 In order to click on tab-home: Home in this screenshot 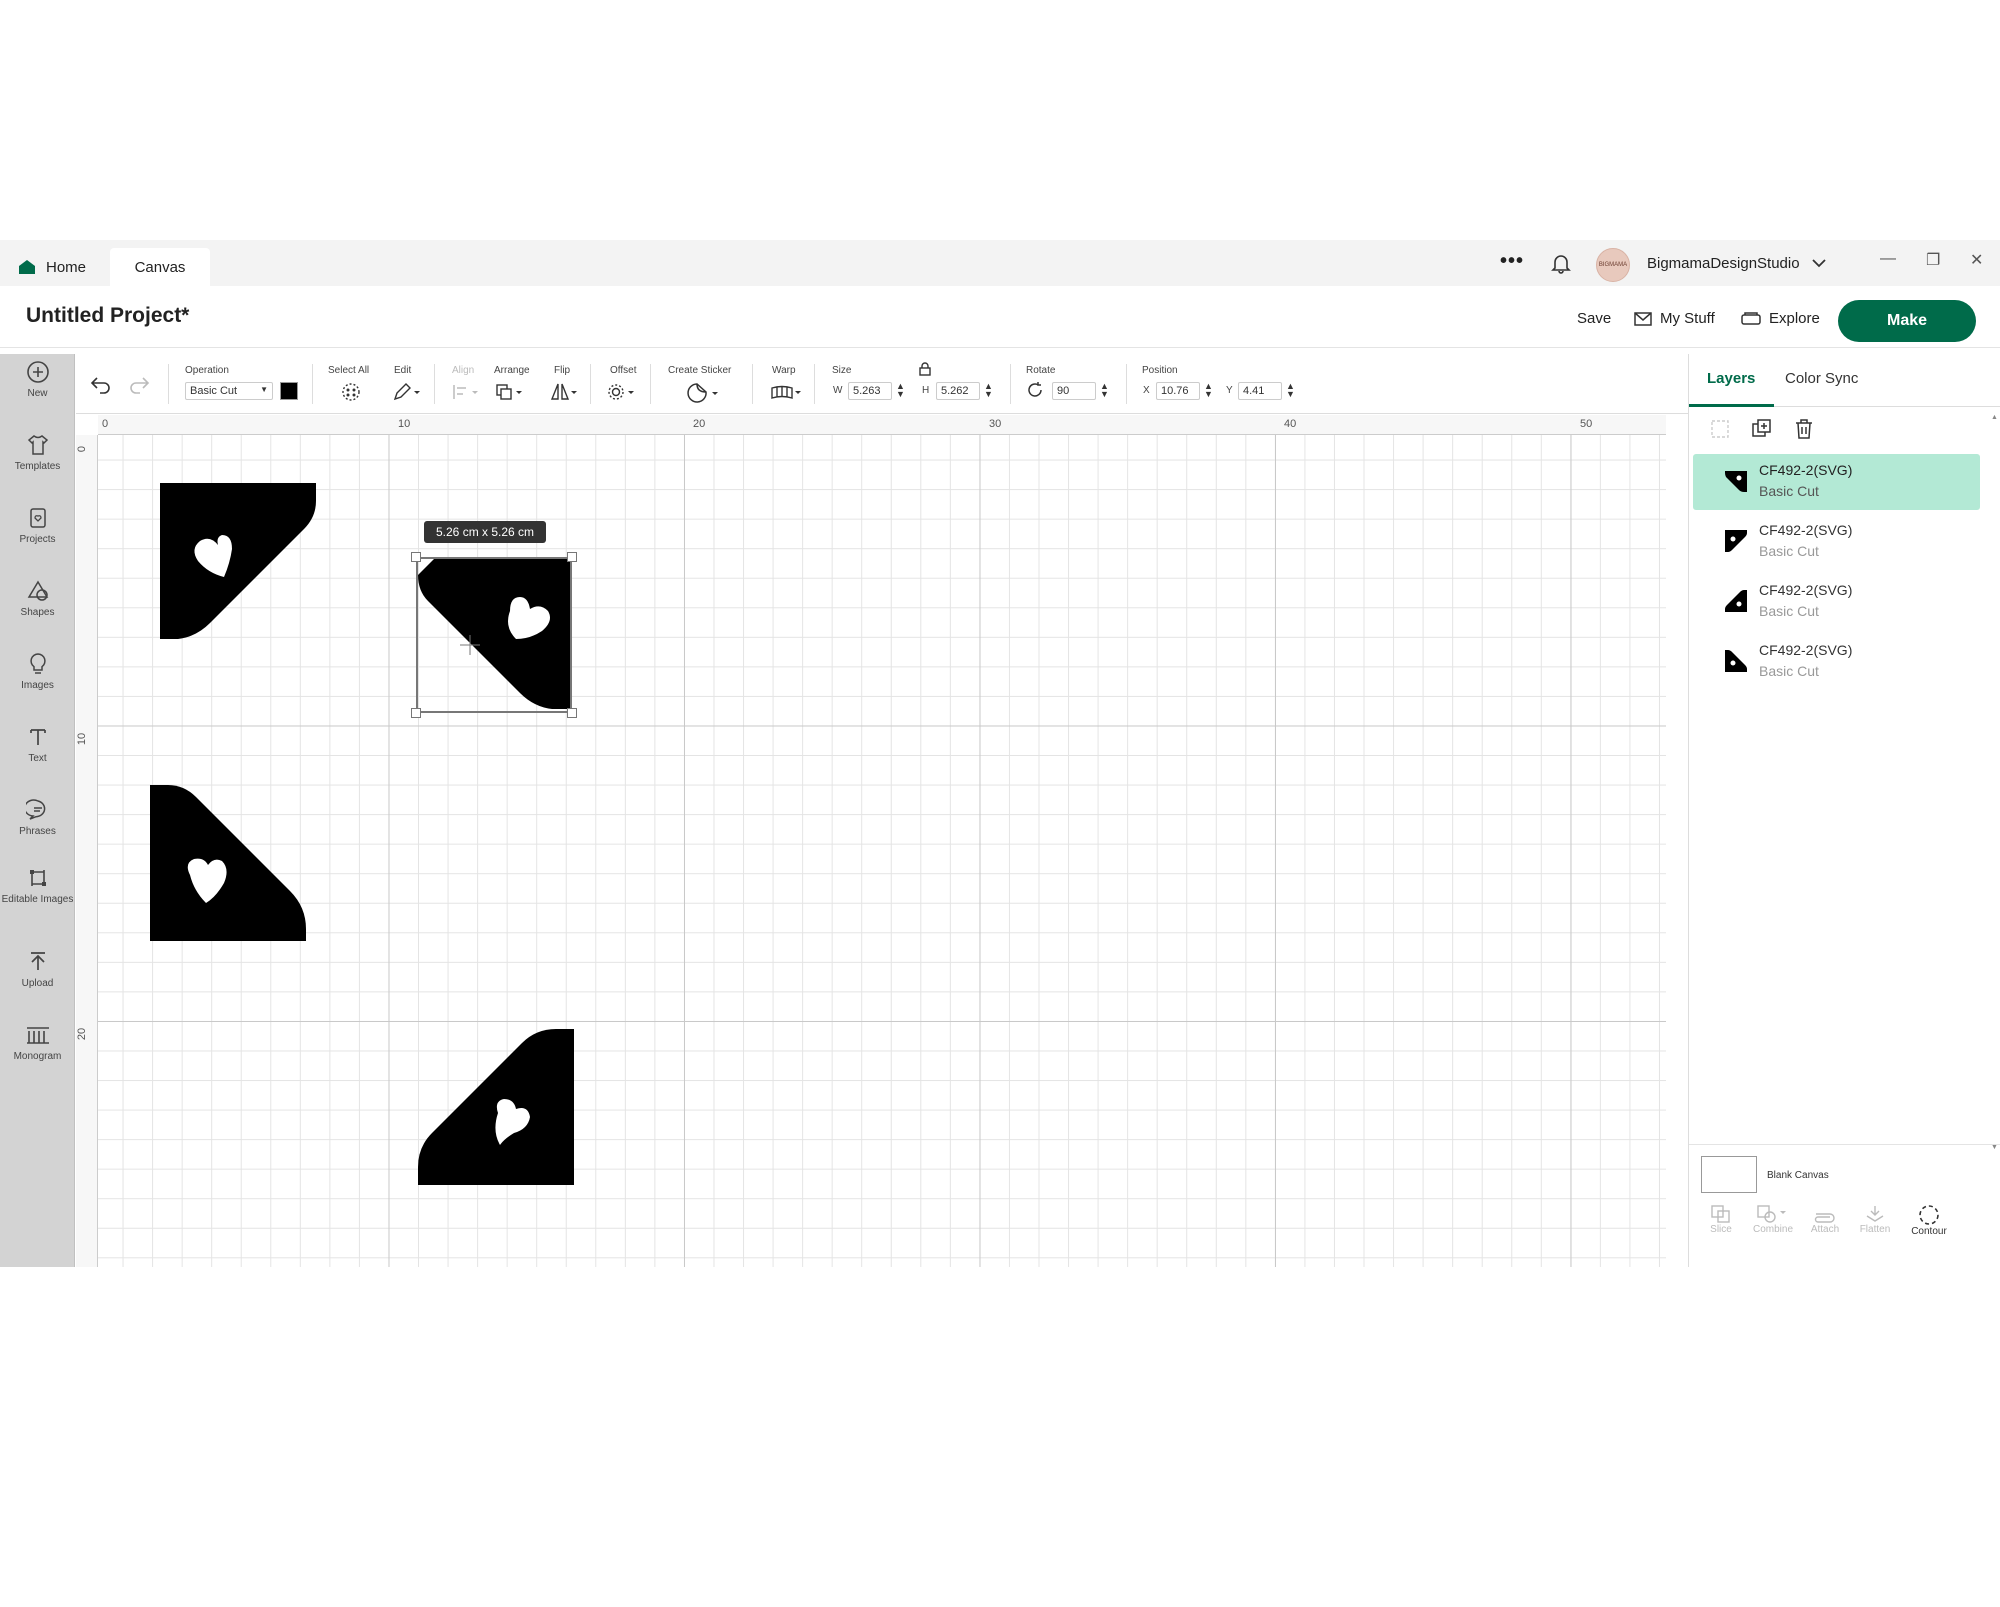, I will do `click(63, 267)`.